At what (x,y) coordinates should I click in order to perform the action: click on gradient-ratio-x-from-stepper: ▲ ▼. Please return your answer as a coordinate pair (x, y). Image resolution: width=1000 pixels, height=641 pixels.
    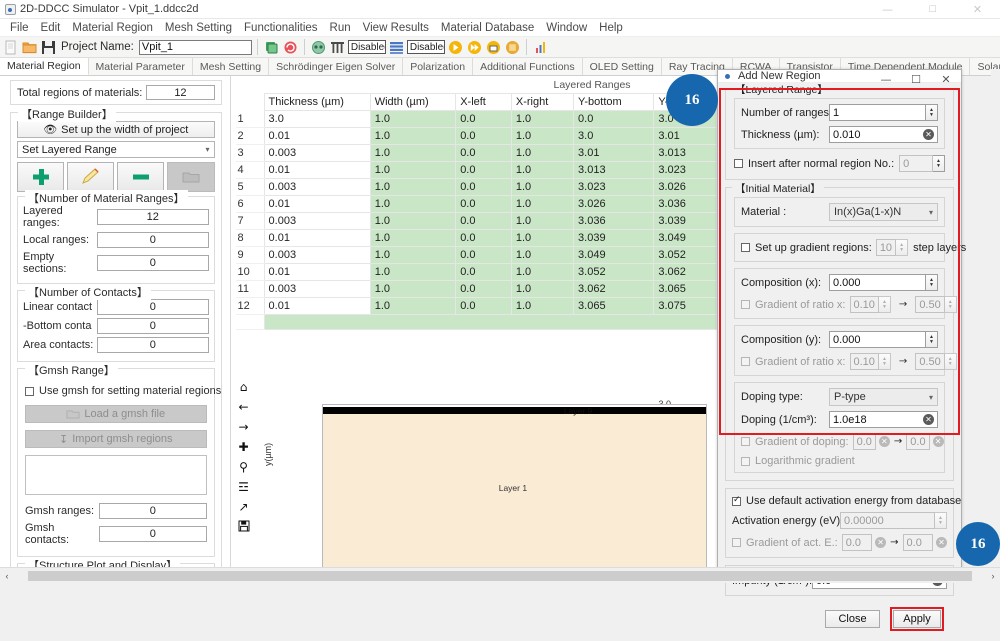
    Looking at the image, I should click on (884, 304).